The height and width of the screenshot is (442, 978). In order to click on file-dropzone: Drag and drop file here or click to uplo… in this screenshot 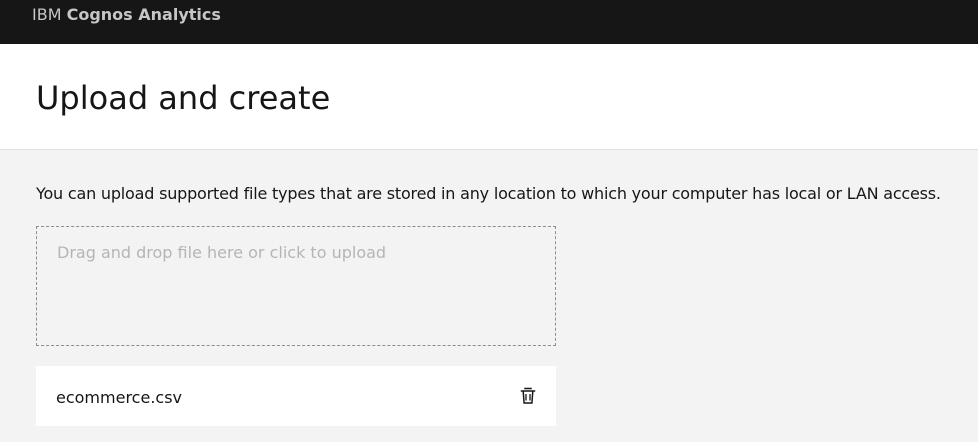, I will do `click(296, 286)`.